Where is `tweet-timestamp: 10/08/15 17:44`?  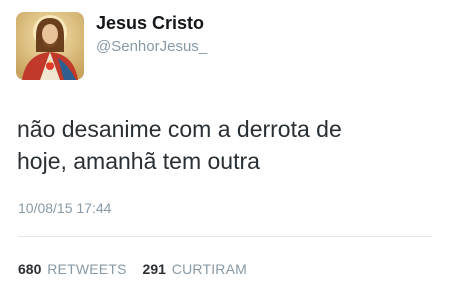
tweet-timestamp: 10/08/15 17:44 is located at coordinates (64, 208).